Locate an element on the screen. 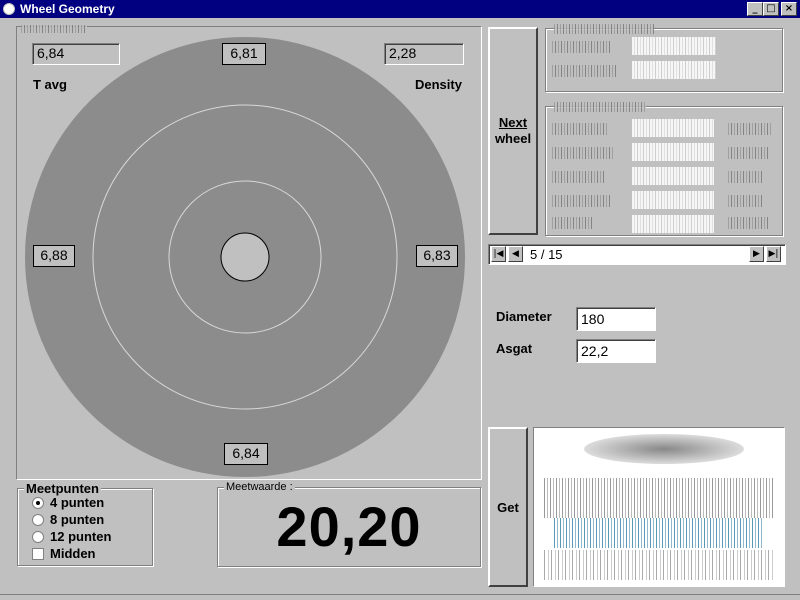  window-title: Wheel Geometry is located at coordinates (67, 9).